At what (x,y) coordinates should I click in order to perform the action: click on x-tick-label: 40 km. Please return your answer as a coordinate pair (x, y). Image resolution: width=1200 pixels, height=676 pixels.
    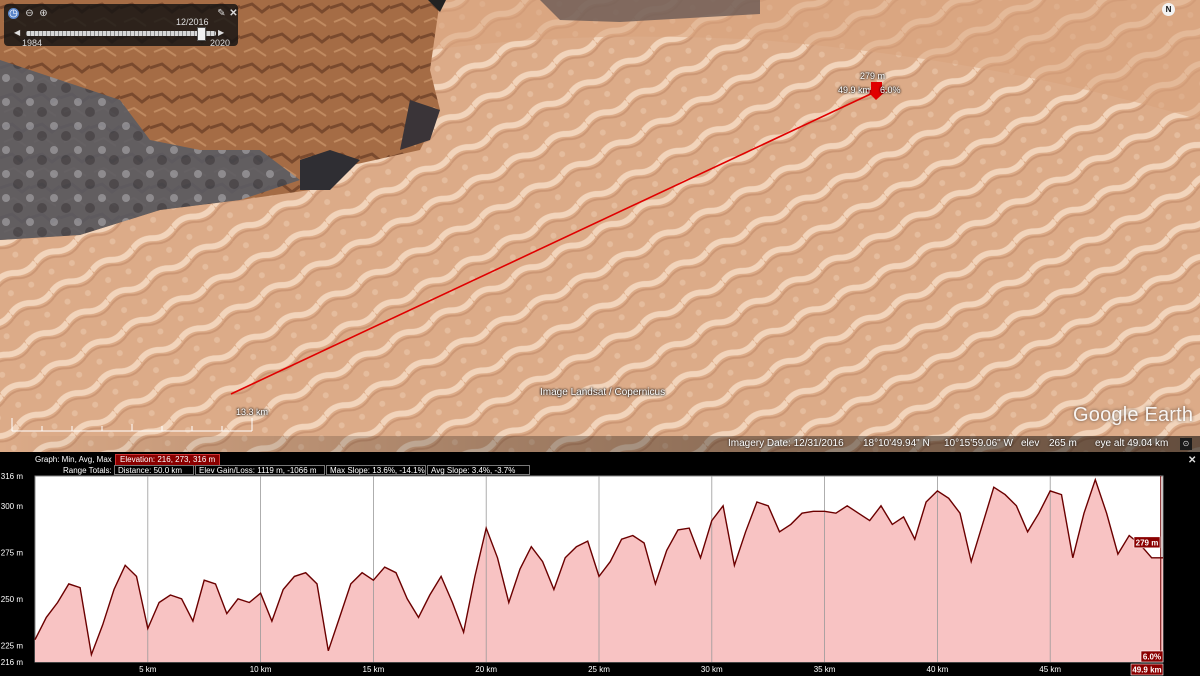
    Looking at the image, I should click on (938, 669).